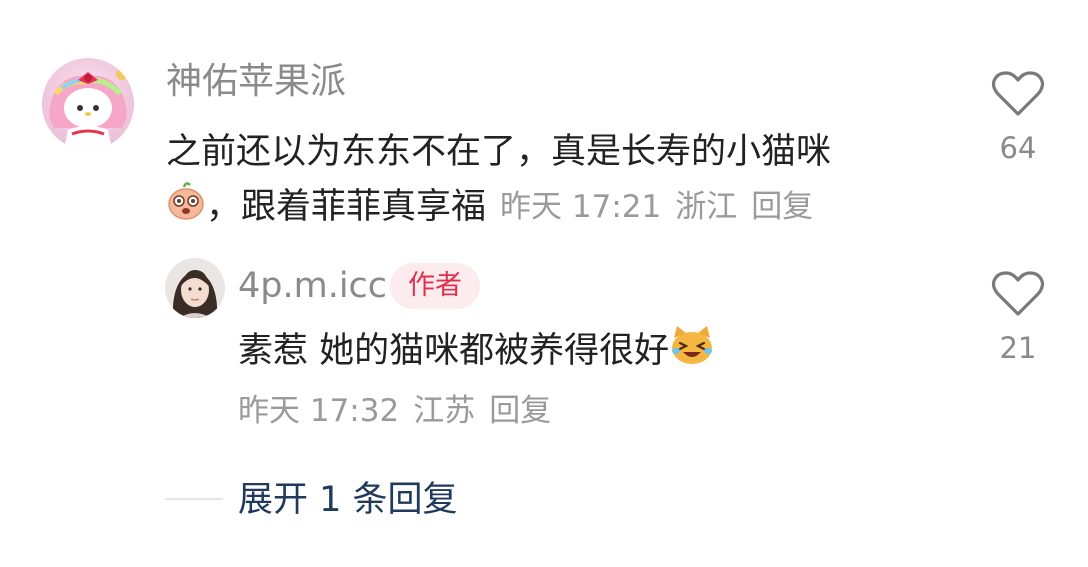 The height and width of the screenshot is (567, 1088). What do you see at coordinates (256, 82) in the screenshot?
I see `username: 神佑苹果派` at bounding box center [256, 82].